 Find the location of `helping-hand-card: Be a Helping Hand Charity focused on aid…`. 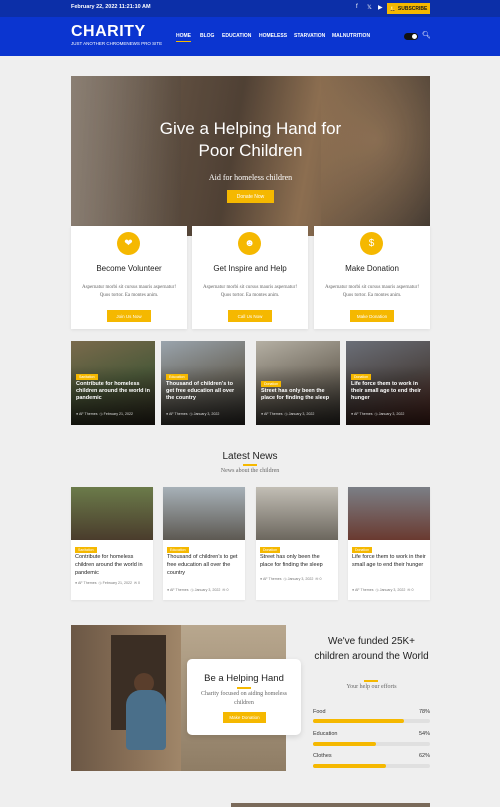

helping-hand-card: Be a Helping Hand Charity focused on aid… is located at coordinates (244, 697).